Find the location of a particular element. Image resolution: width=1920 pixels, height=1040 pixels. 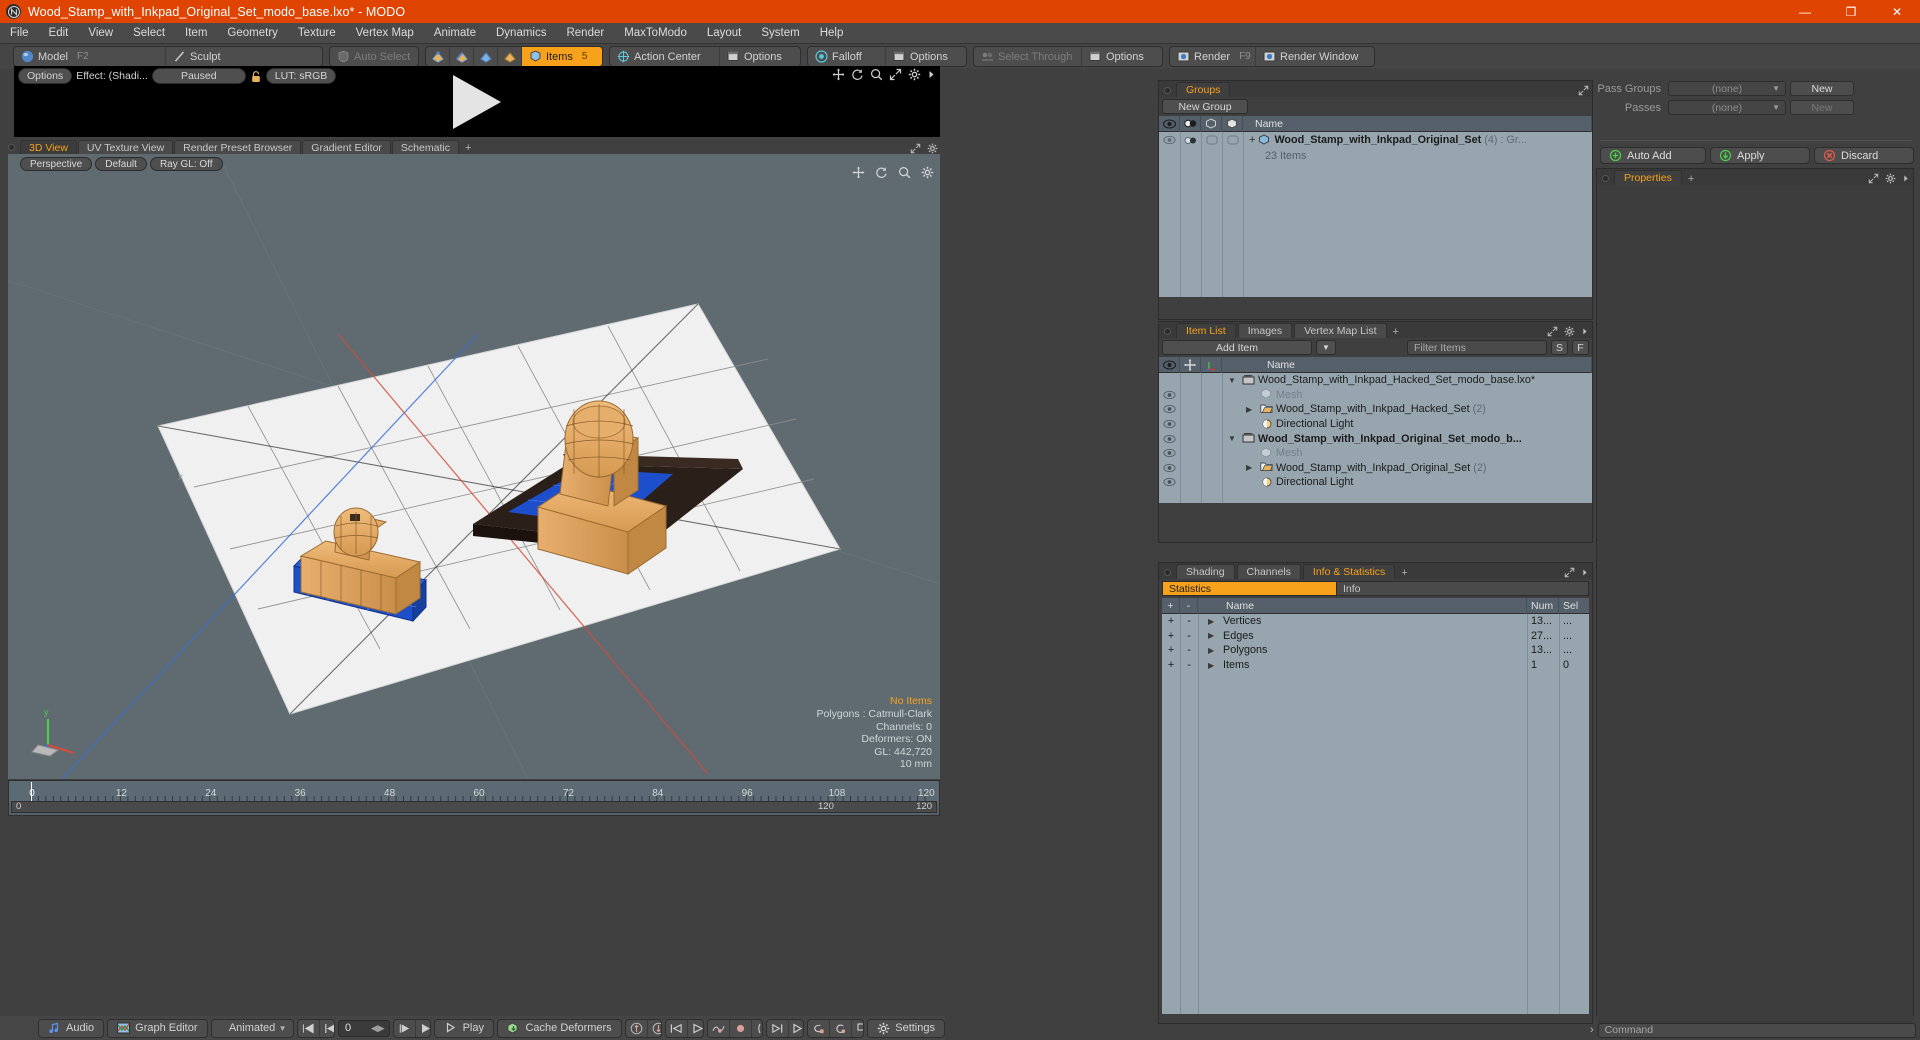

tab-channels: Channels is located at coordinates (1268, 571).